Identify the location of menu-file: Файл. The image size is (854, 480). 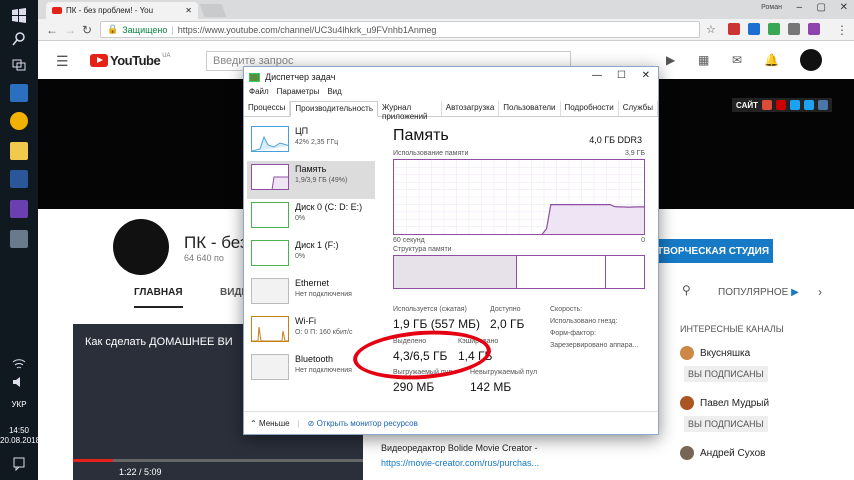
(259, 94).